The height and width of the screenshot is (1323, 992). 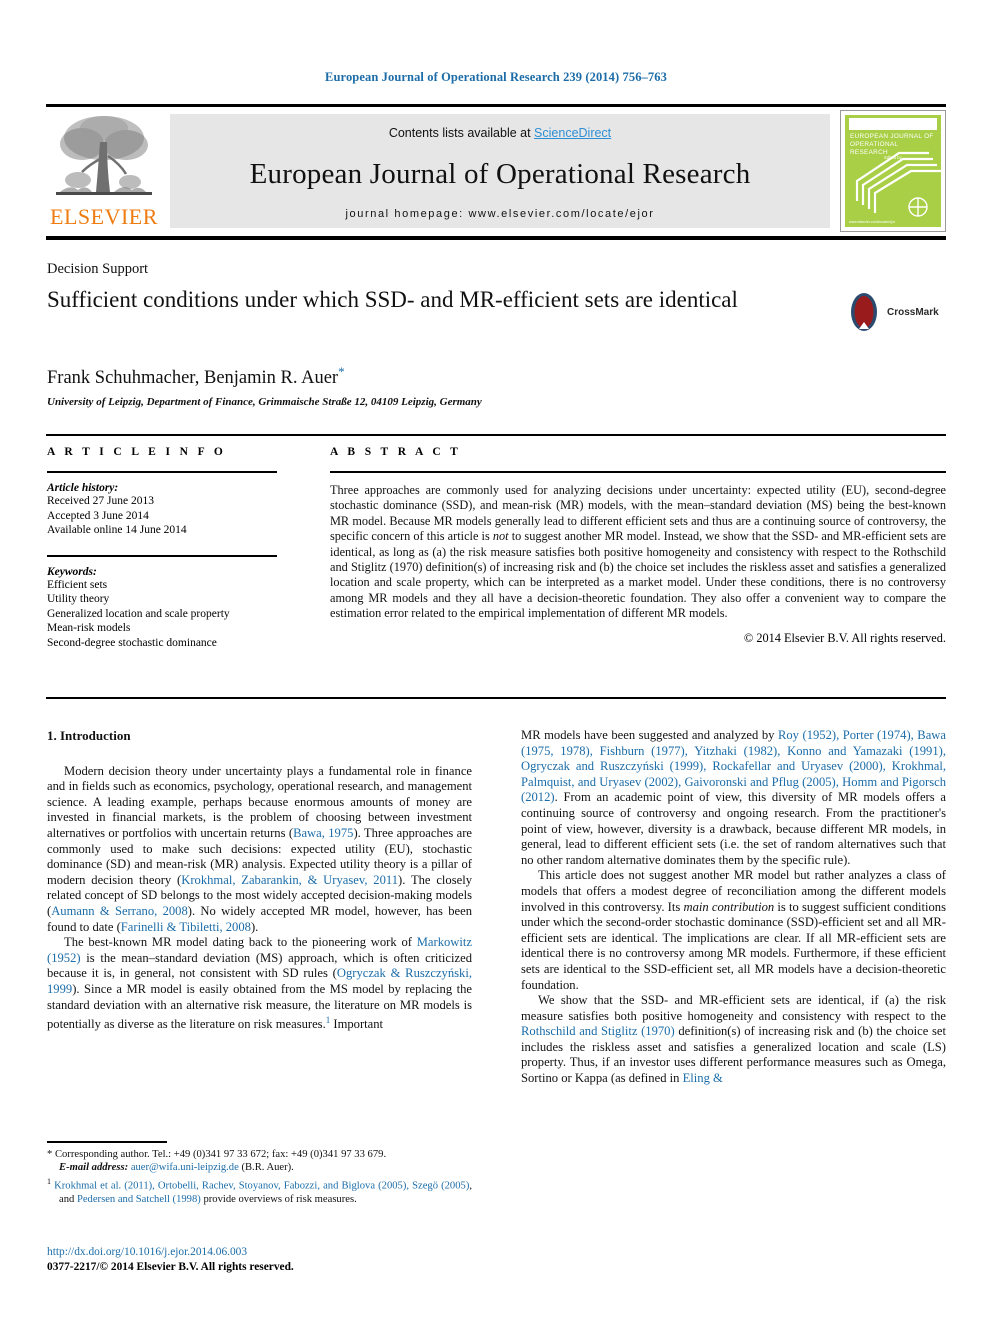 What do you see at coordinates (396, 452) in the screenshot?
I see `abstract-heading: A B S T R A C T` at bounding box center [396, 452].